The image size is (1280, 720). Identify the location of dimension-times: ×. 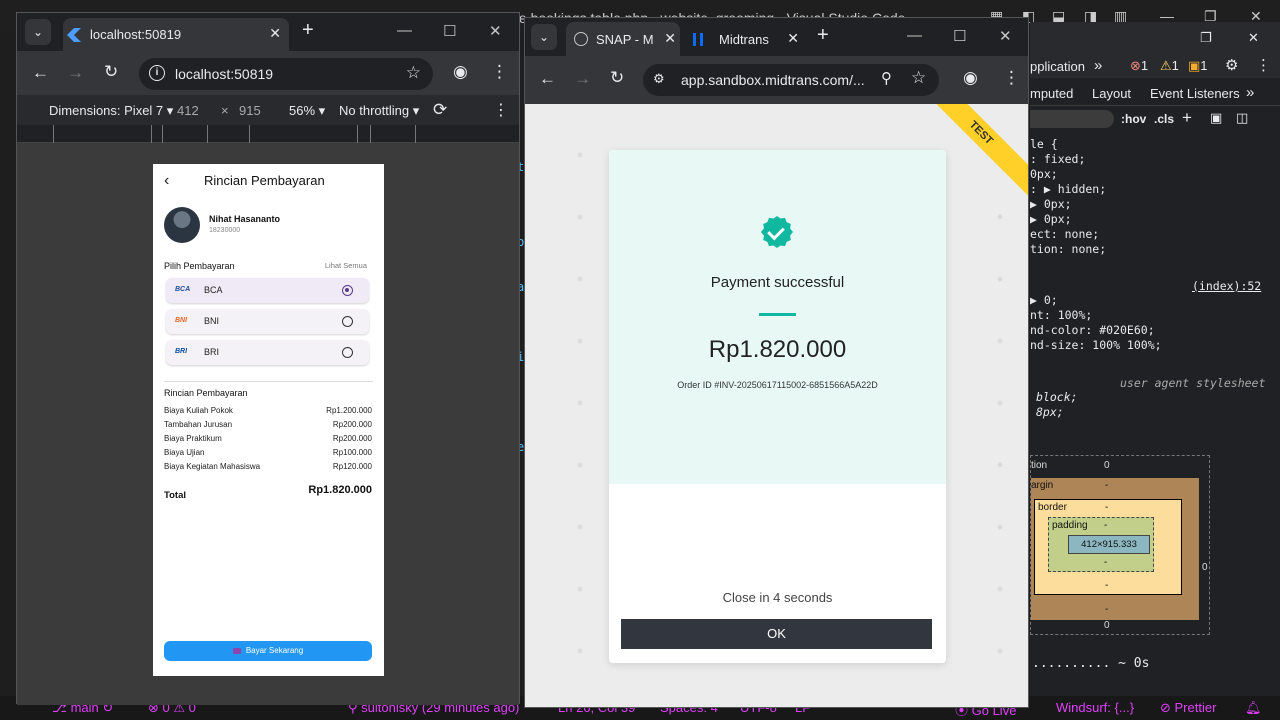
(225, 110).